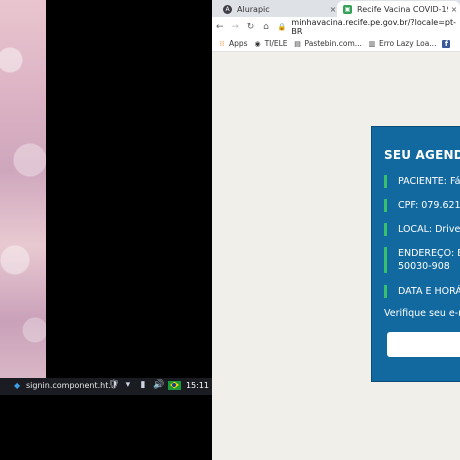 This screenshot has height=460, width=460. Describe the element at coordinates (219, 27) in the screenshot. I see `back-icon: ←` at that location.